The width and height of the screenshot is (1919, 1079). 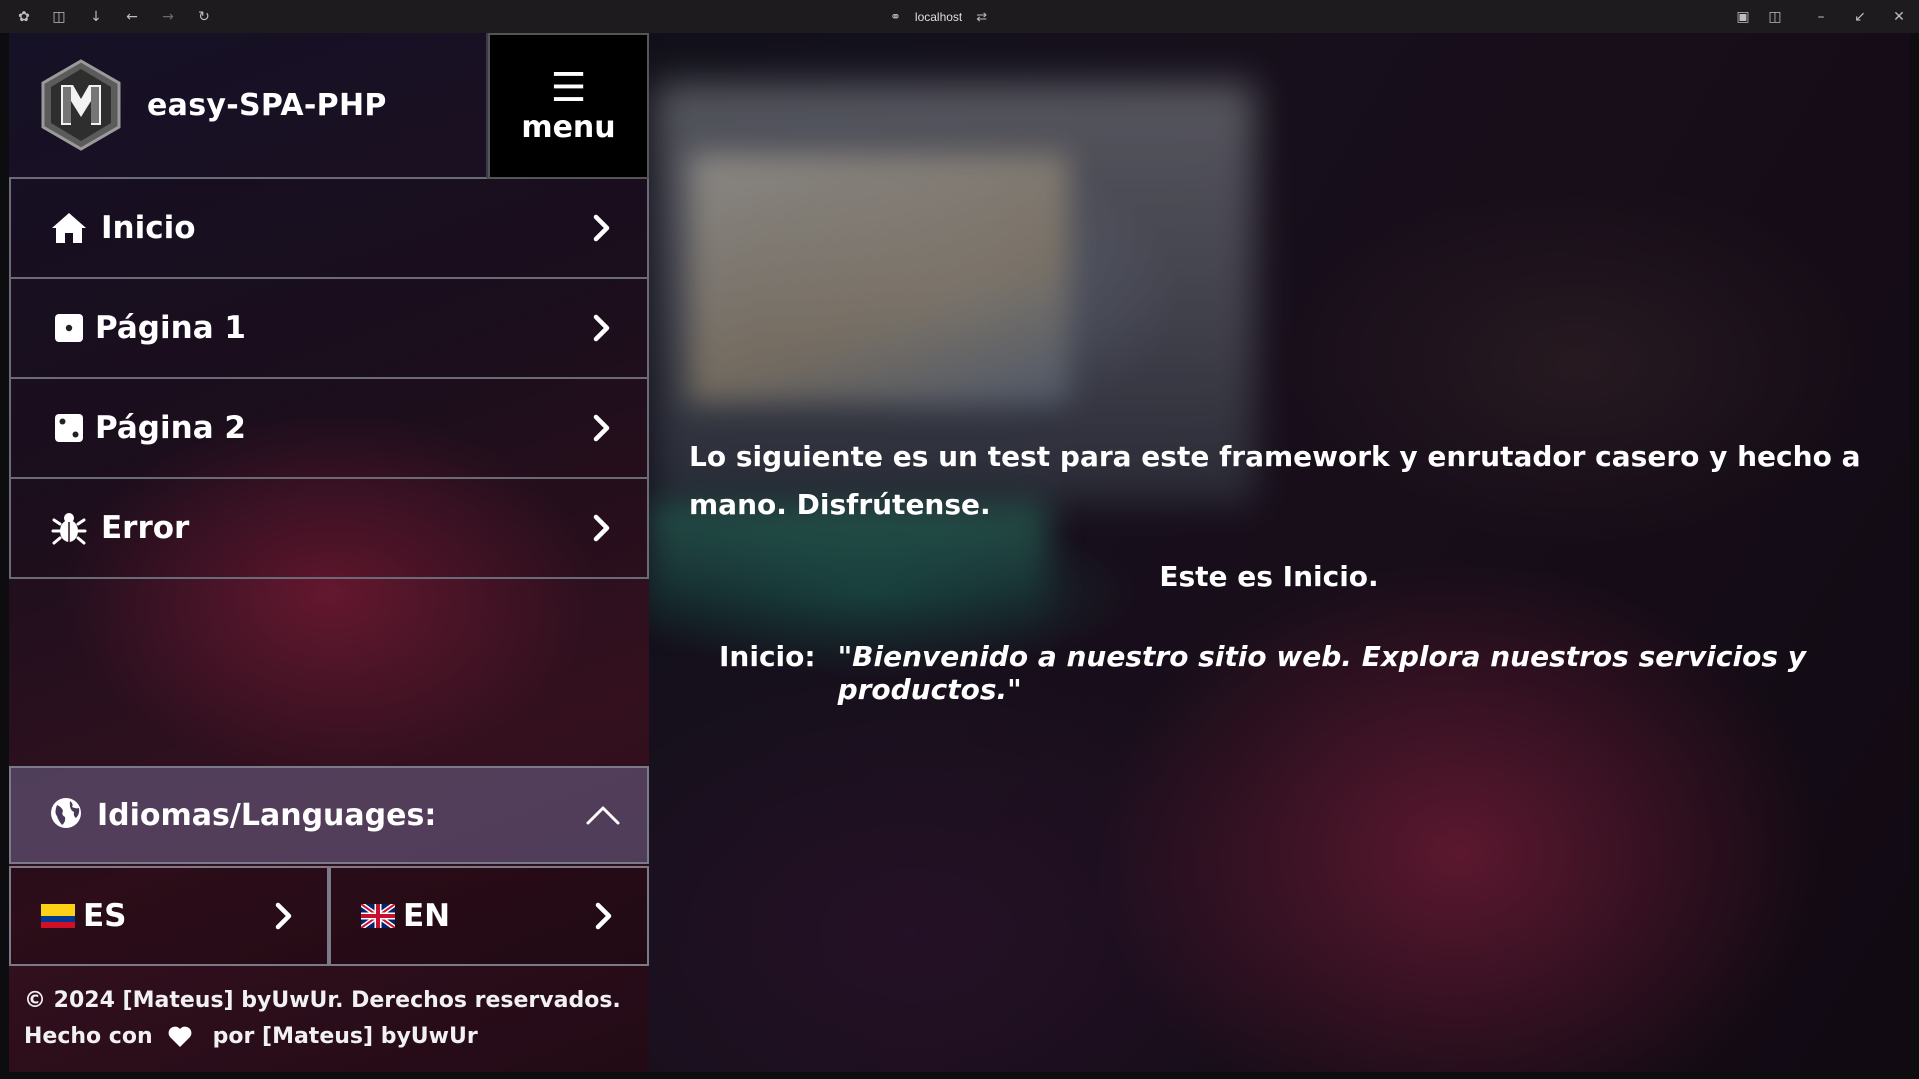 I want to click on nav-item-label: Error, so click(x=145, y=528).